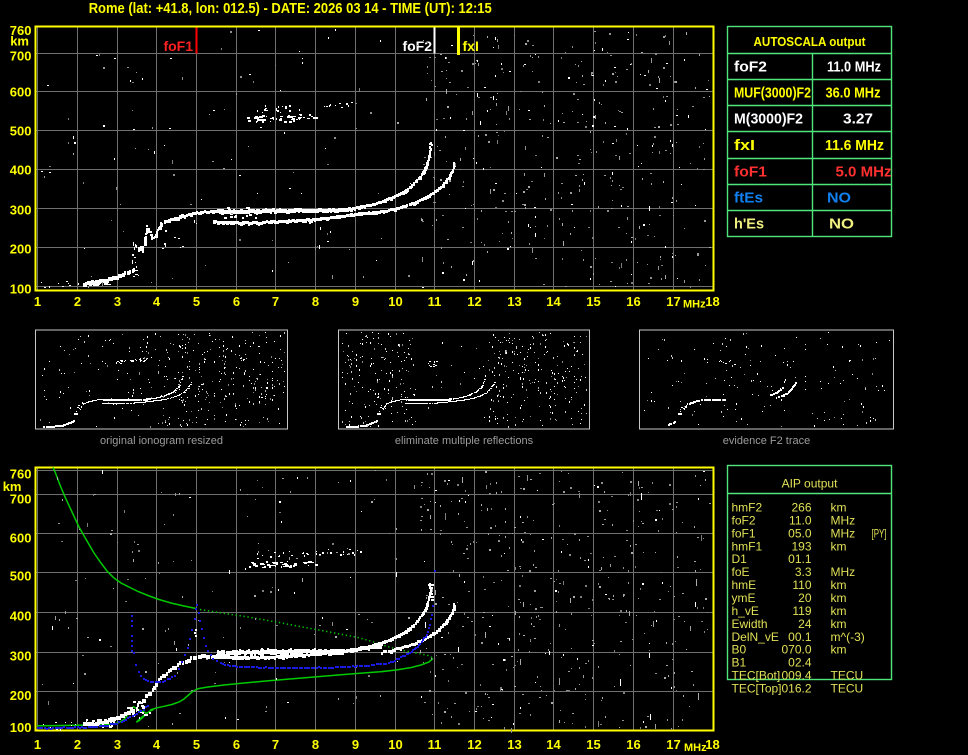  Describe the element at coordinates (800, 520) in the screenshot. I see `svg-text: 11.0` at that location.